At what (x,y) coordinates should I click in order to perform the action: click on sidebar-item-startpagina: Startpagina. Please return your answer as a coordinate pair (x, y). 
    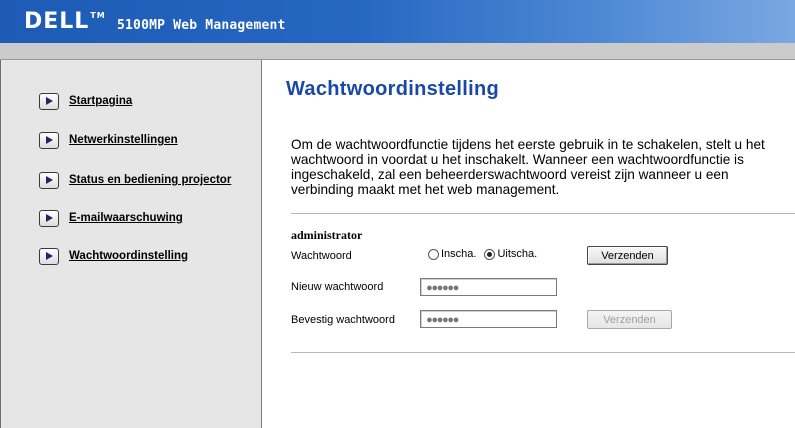
    Looking at the image, I should click on (85, 101).